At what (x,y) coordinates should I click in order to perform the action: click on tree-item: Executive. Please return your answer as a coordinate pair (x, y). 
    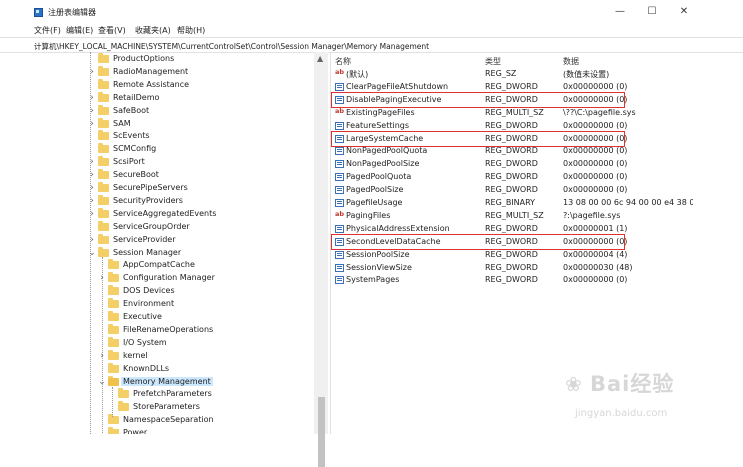
    Looking at the image, I should click on (174, 317).